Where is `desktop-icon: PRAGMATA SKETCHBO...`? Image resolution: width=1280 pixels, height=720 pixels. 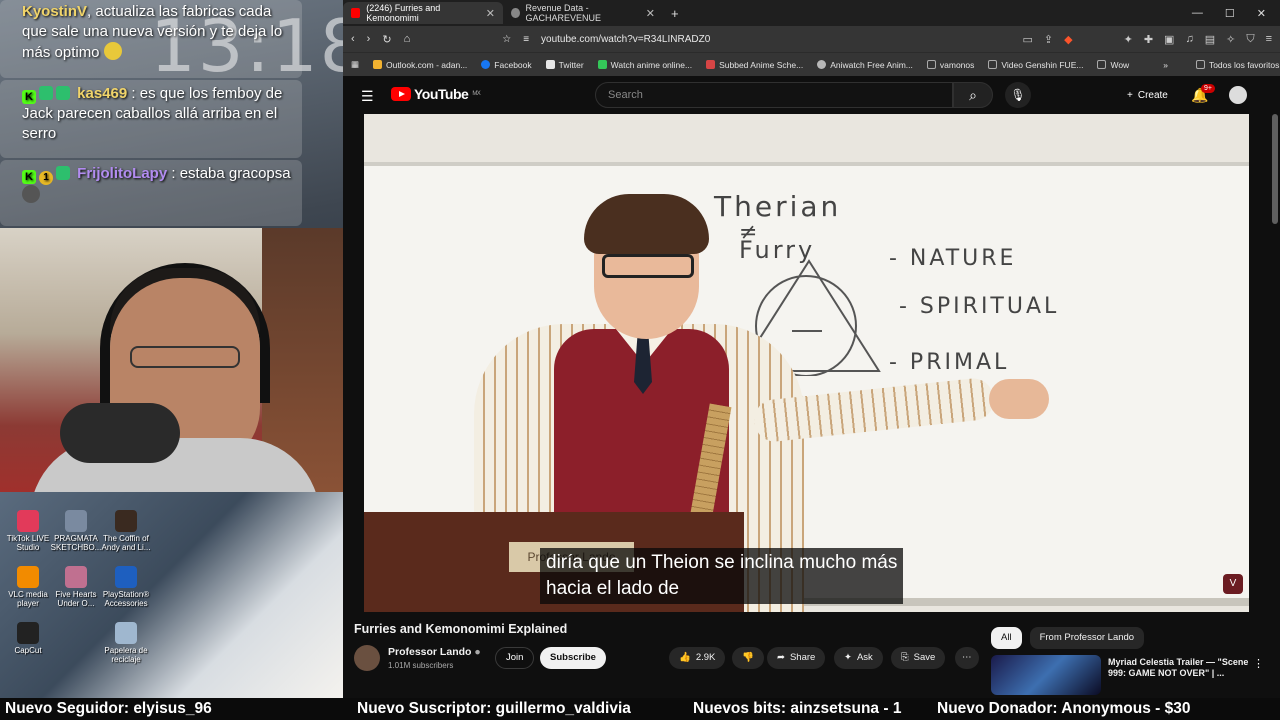 desktop-icon: PRAGMATA SKETCHBO... is located at coordinates (76, 531).